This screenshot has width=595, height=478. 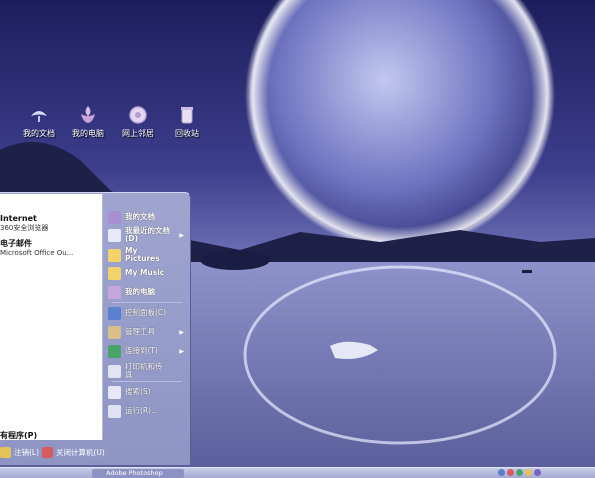 I want to click on pictures-icon, so click(x=114, y=255).